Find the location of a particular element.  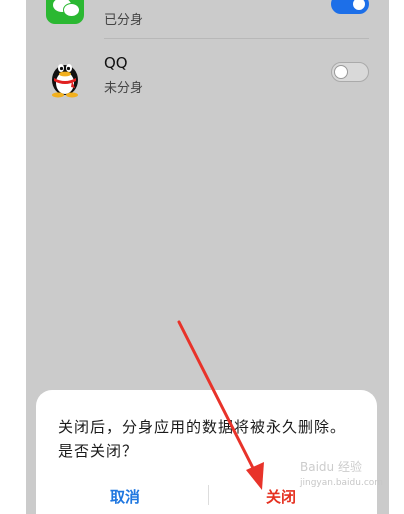

watermark-logo: Baidu 经验 is located at coordinates (331, 467).